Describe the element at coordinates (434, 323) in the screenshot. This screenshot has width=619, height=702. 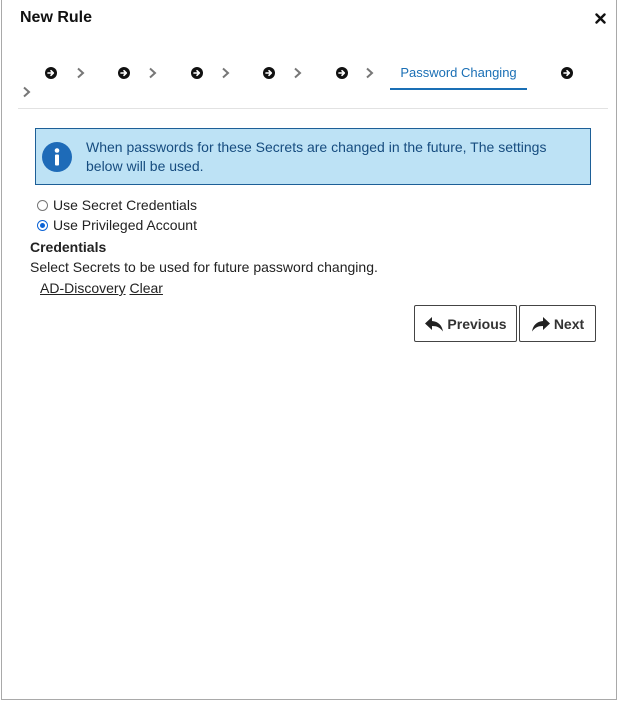
I see `reply-arrow-icon` at that location.